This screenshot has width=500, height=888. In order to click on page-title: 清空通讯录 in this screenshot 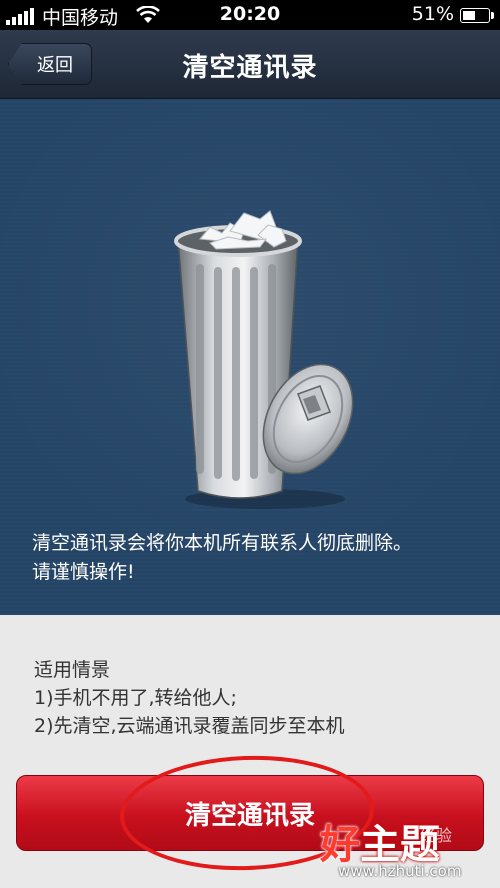, I will do `click(250, 68)`.